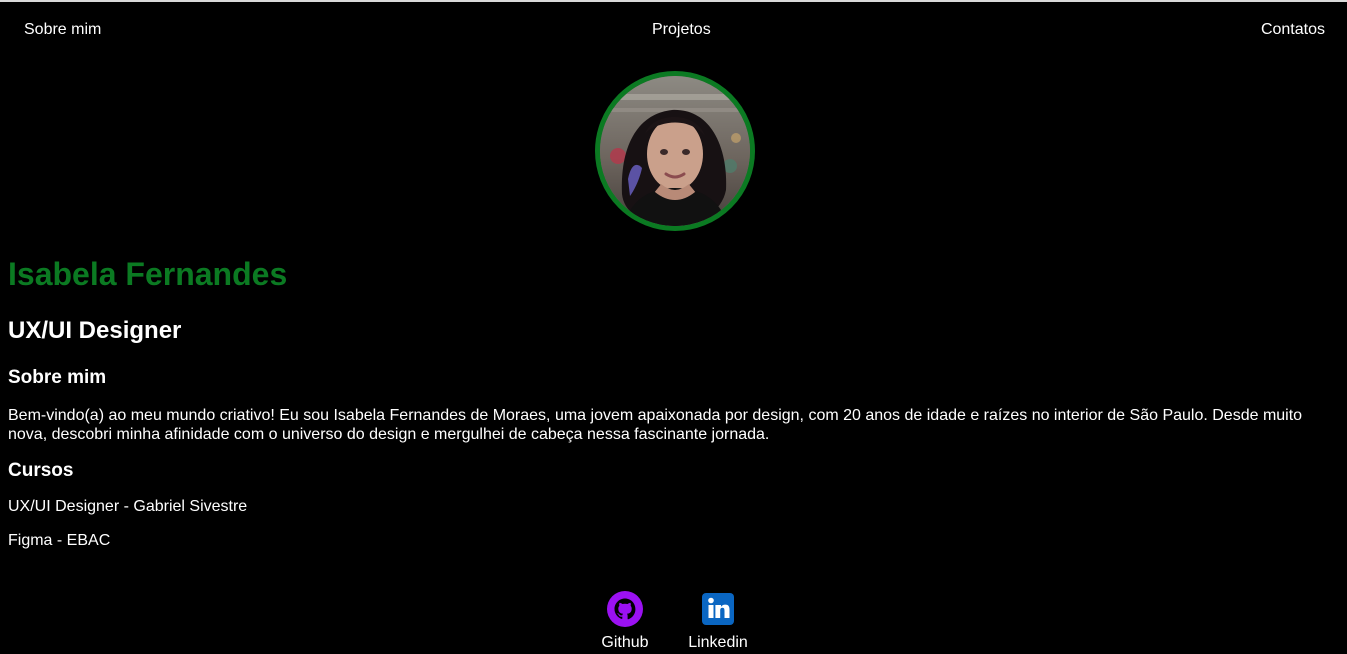 The height and width of the screenshot is (654, 1347). What do you see at coordinates (718, 642) in the screenshot?
I see `linkedin-label: Linkedin` at bounding box center [718, 642].